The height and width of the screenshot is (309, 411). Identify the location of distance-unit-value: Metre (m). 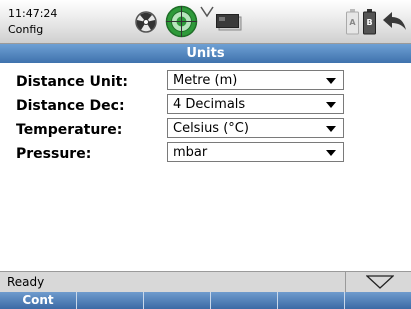
(205, 80).